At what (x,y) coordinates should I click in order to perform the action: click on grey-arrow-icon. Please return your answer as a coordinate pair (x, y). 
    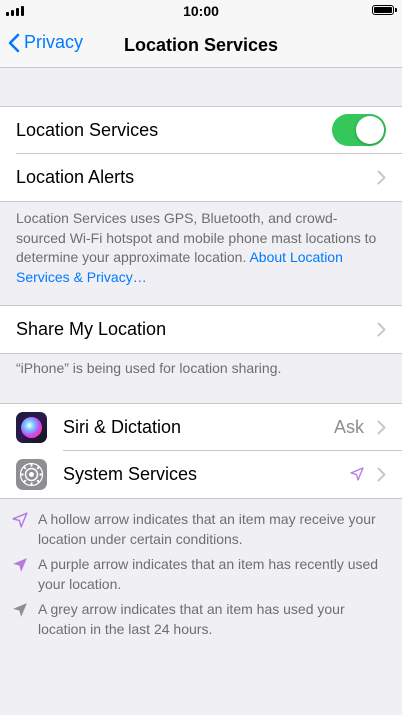
    Looking at the image, I should click on (20, 610).